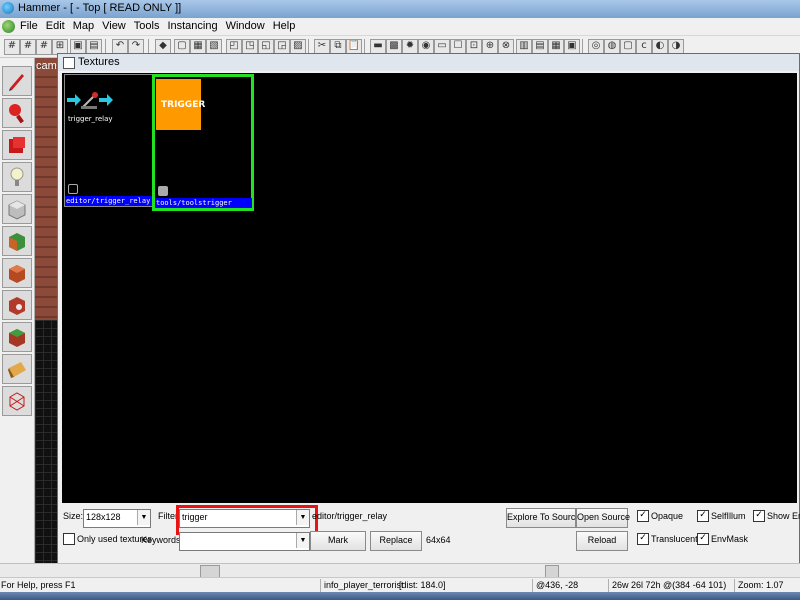  What do you see at coordinates (69, 539) in the screenshot?
I see `only-used-textures-checkbox` at bounding box center [69, 539].